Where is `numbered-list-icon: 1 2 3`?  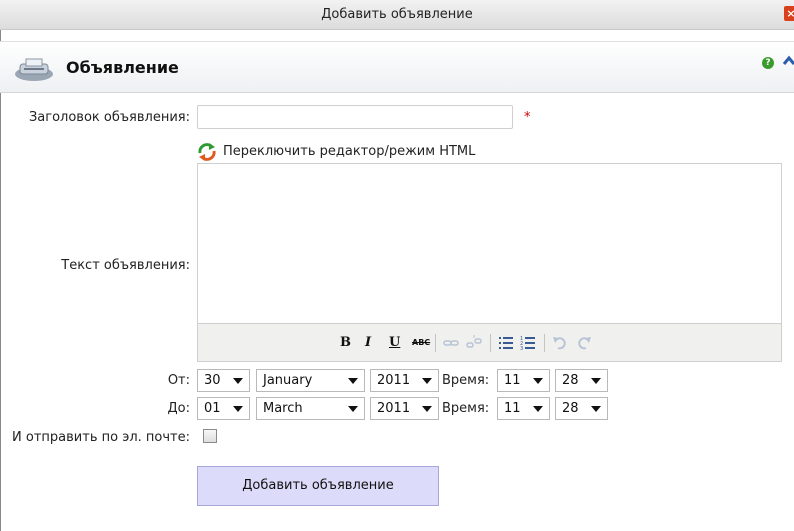
numbered-list-icon: 1 2 3 is located at coordinates (528, 343).